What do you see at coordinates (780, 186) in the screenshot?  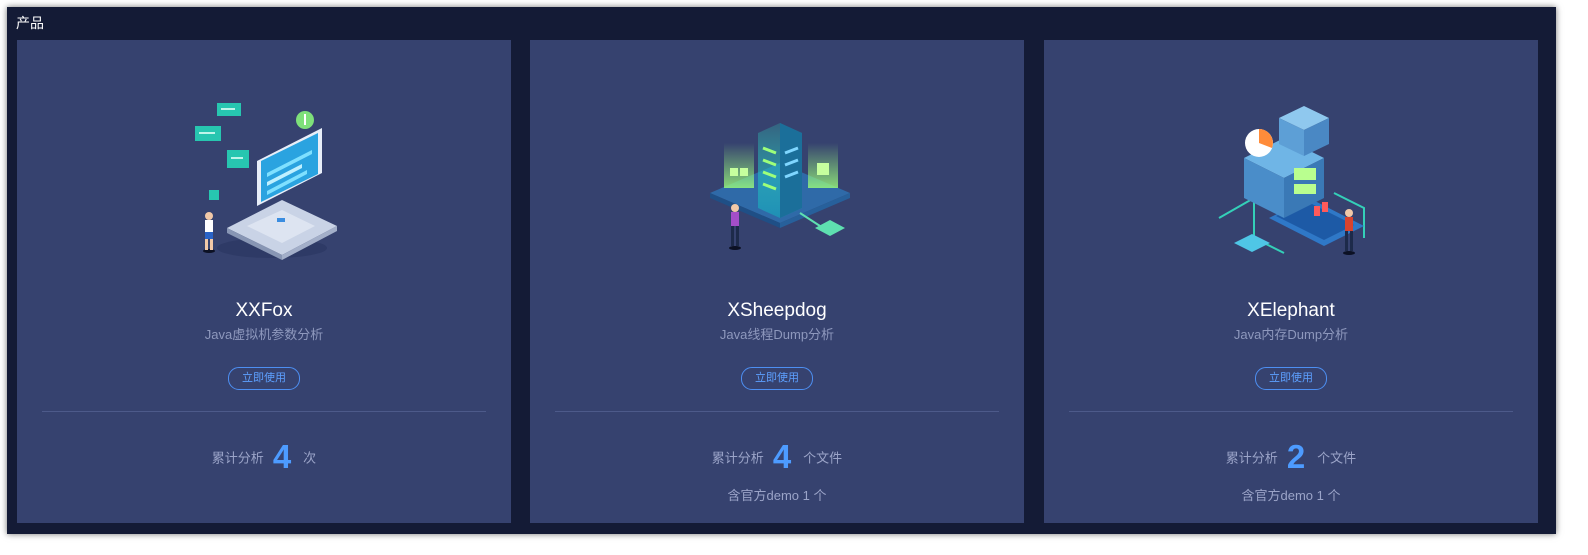 I see `server-tower-illustration` at bounding box center [780, 186].